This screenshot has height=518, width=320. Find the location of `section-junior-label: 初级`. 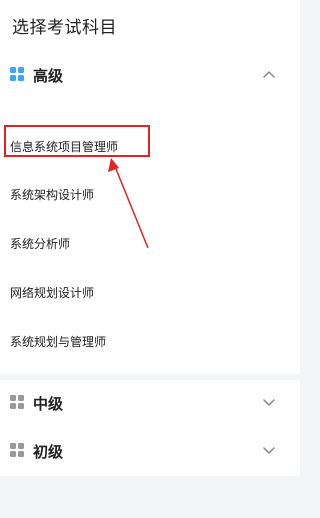

section-junior-label: 初级 is located at coordinates (48, 452).